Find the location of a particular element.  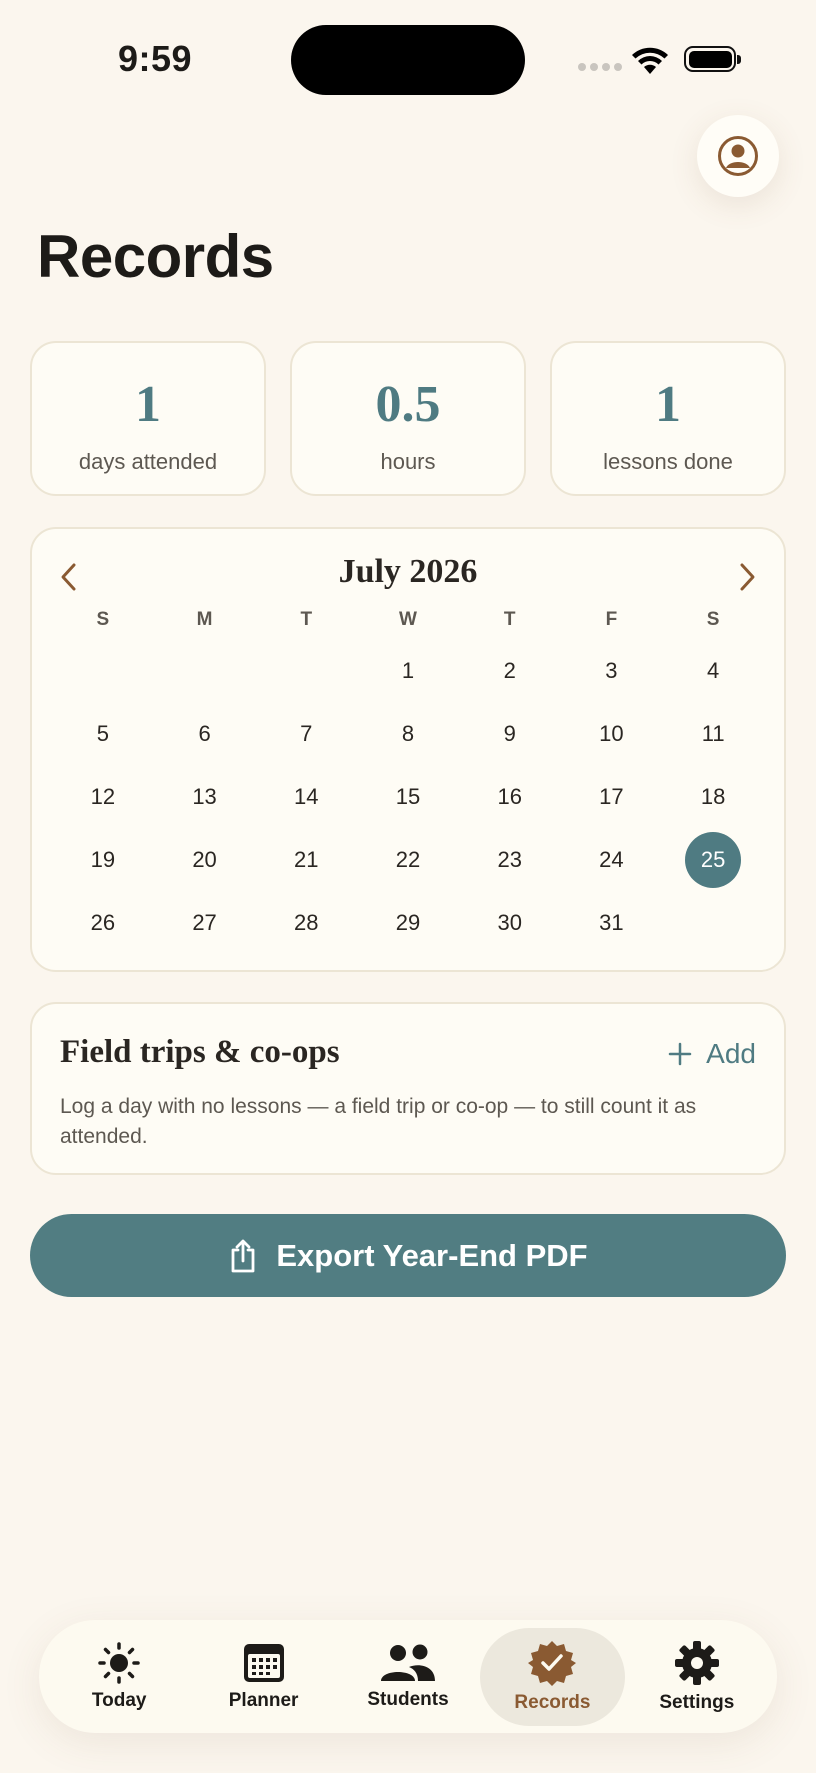

profile-icon is located at coordinates (738, 156).